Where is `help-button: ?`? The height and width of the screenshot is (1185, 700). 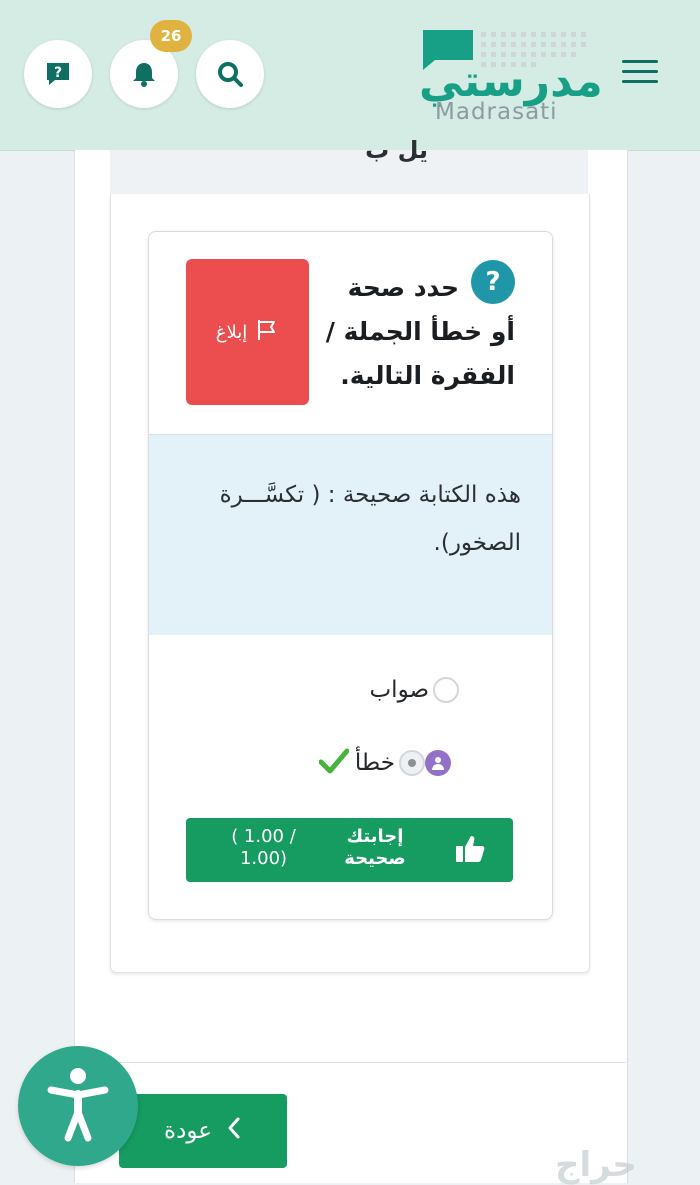 help-button: ? is located at coordinates (58, 74).